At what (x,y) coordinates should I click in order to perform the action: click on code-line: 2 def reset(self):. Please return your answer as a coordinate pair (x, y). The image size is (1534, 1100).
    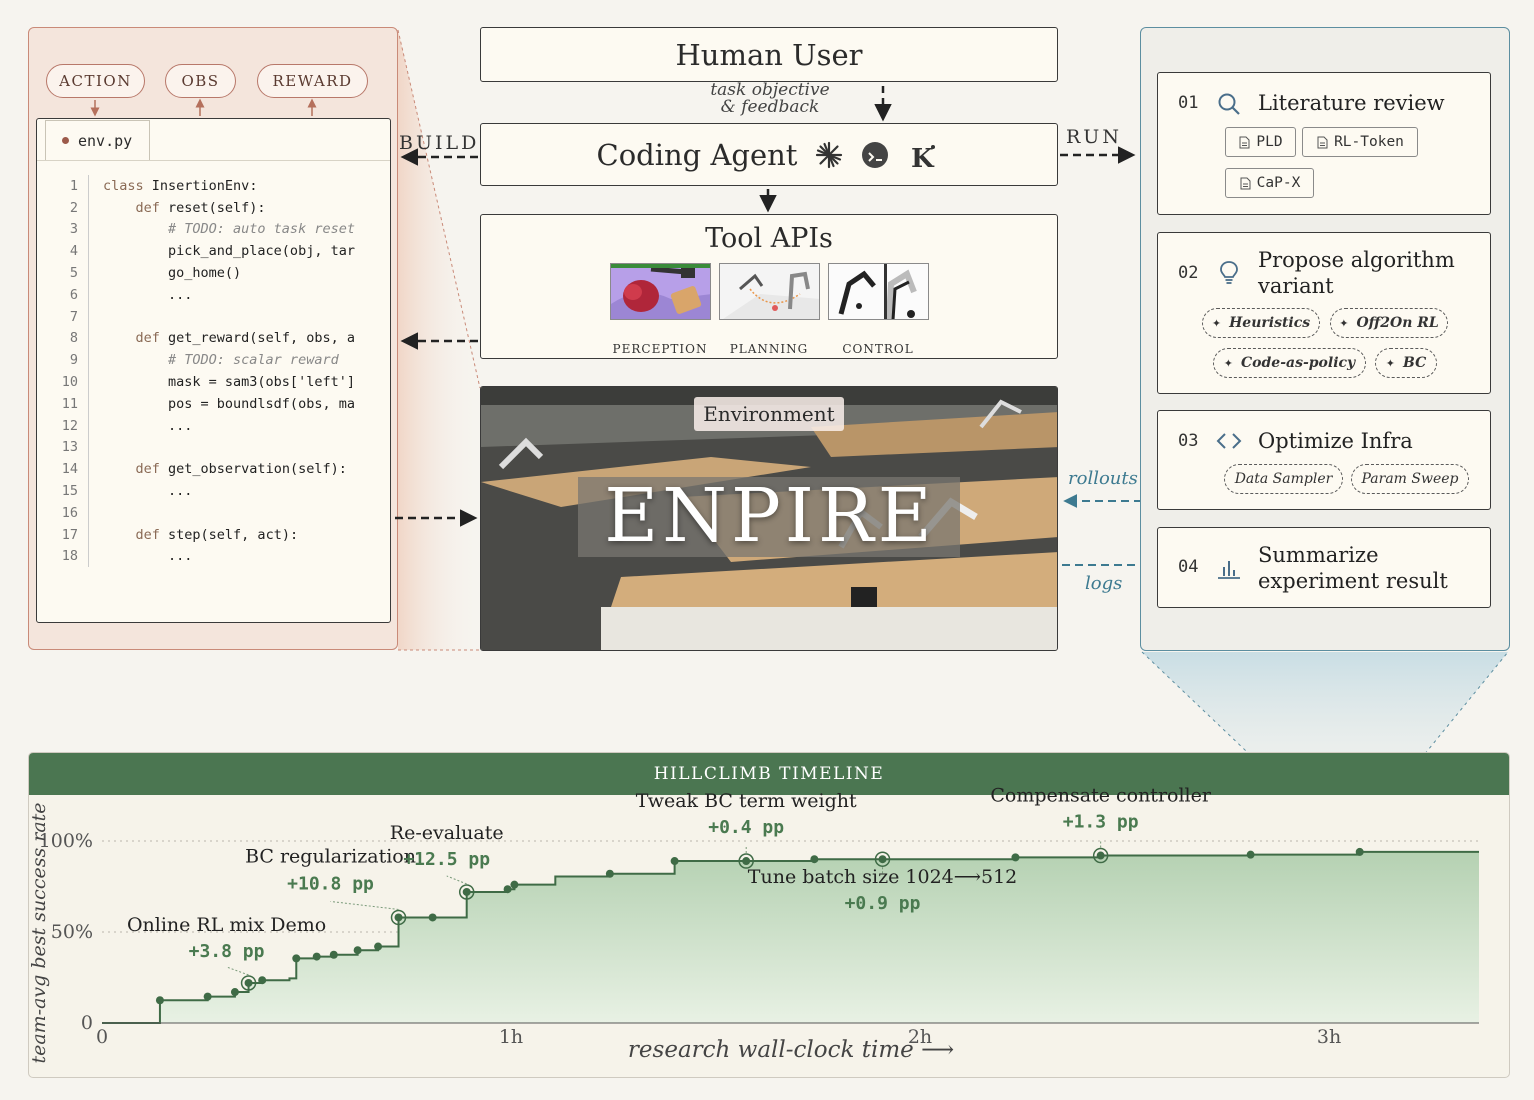
    Looking at the image, I should click on (221, 207).